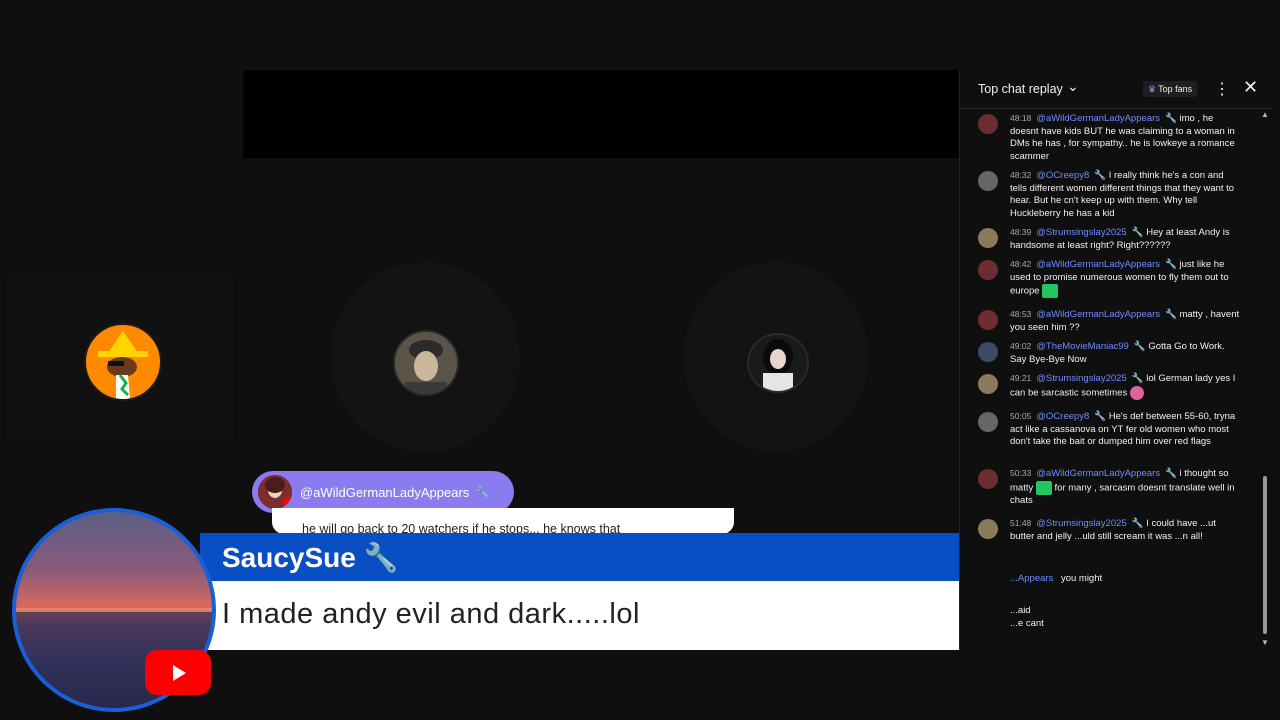 This screenshot has height=720, width=1280. I want to click on top-fans-button: ♛ Top fans, so click(1170, 89).